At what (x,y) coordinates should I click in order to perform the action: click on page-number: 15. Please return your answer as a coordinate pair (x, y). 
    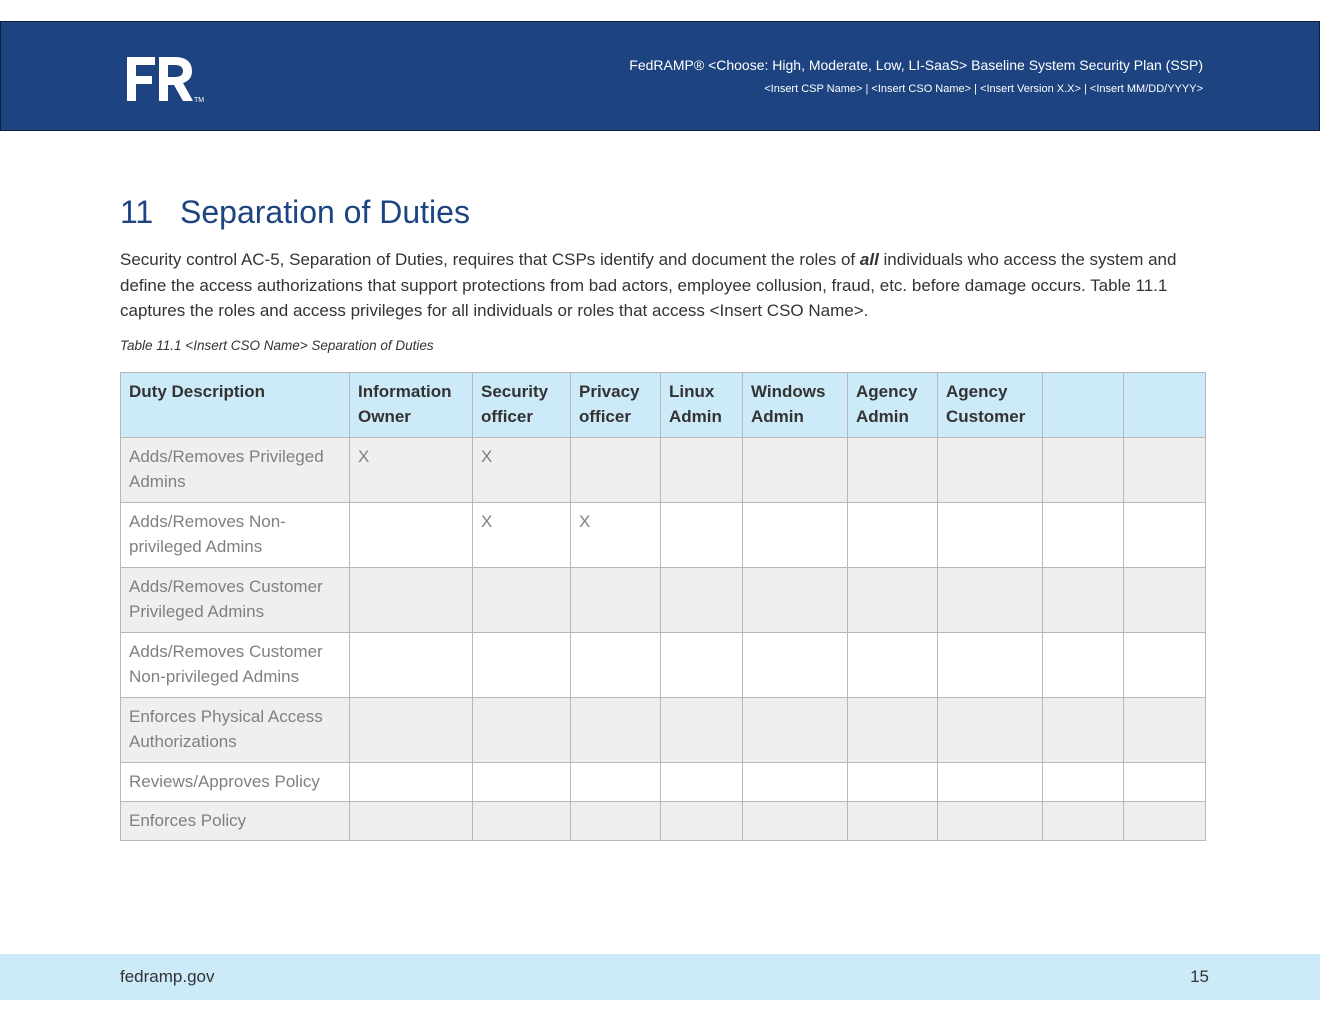
    Looking at the image, I should click on (1199, 976).